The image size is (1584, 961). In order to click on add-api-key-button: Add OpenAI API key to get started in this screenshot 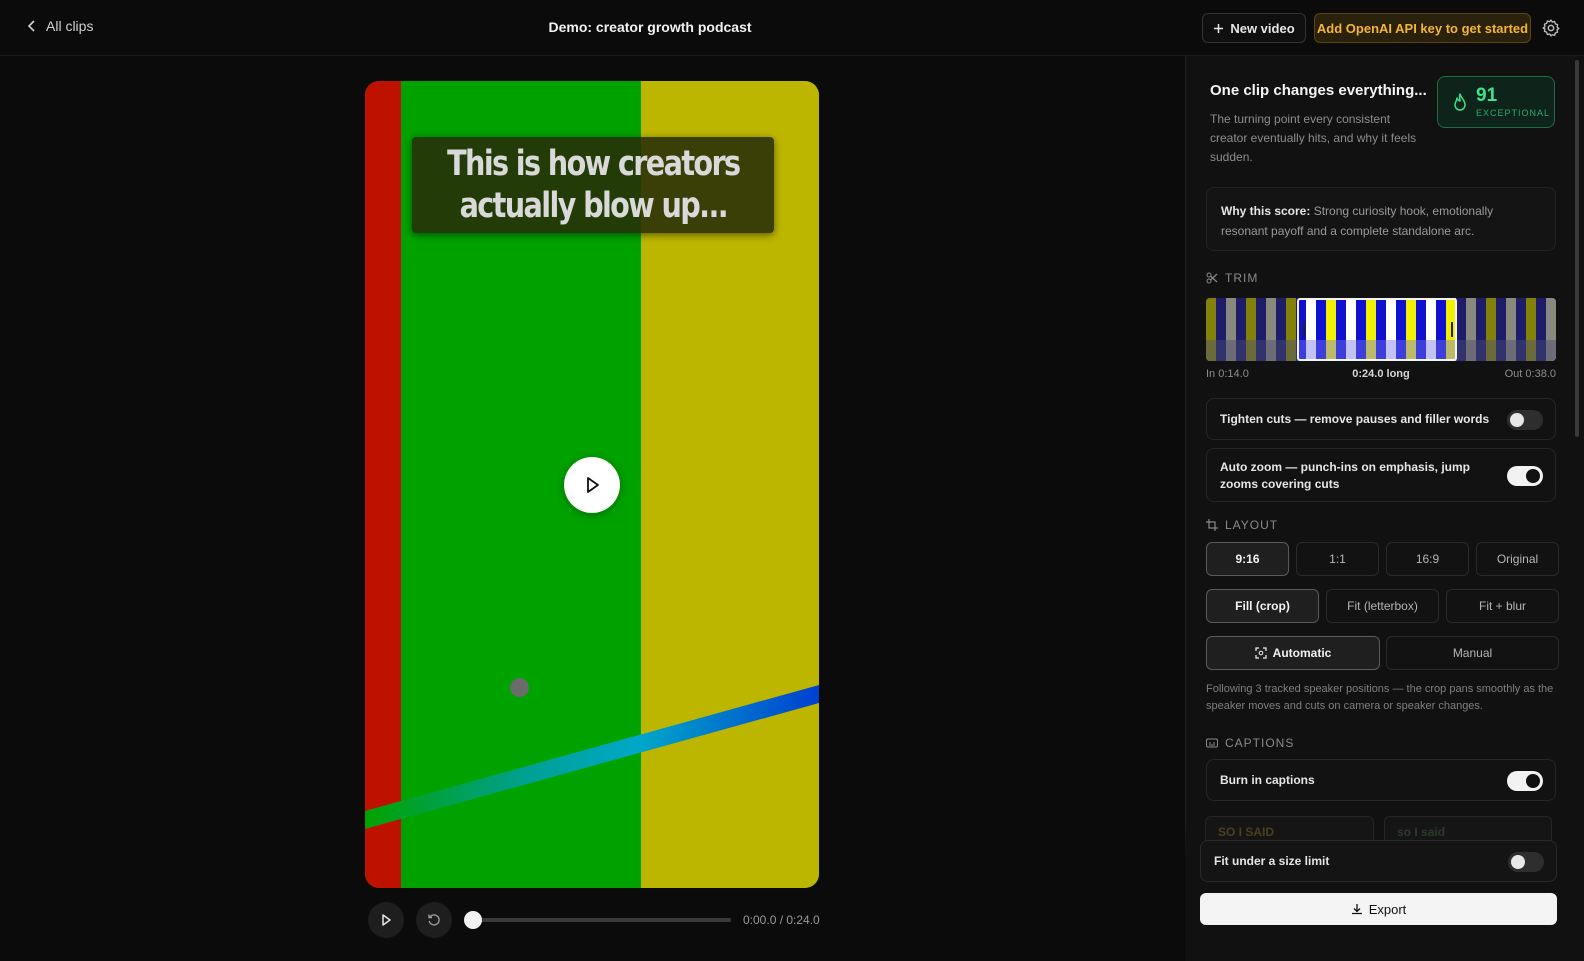, I will do `click(1422, 28)`.